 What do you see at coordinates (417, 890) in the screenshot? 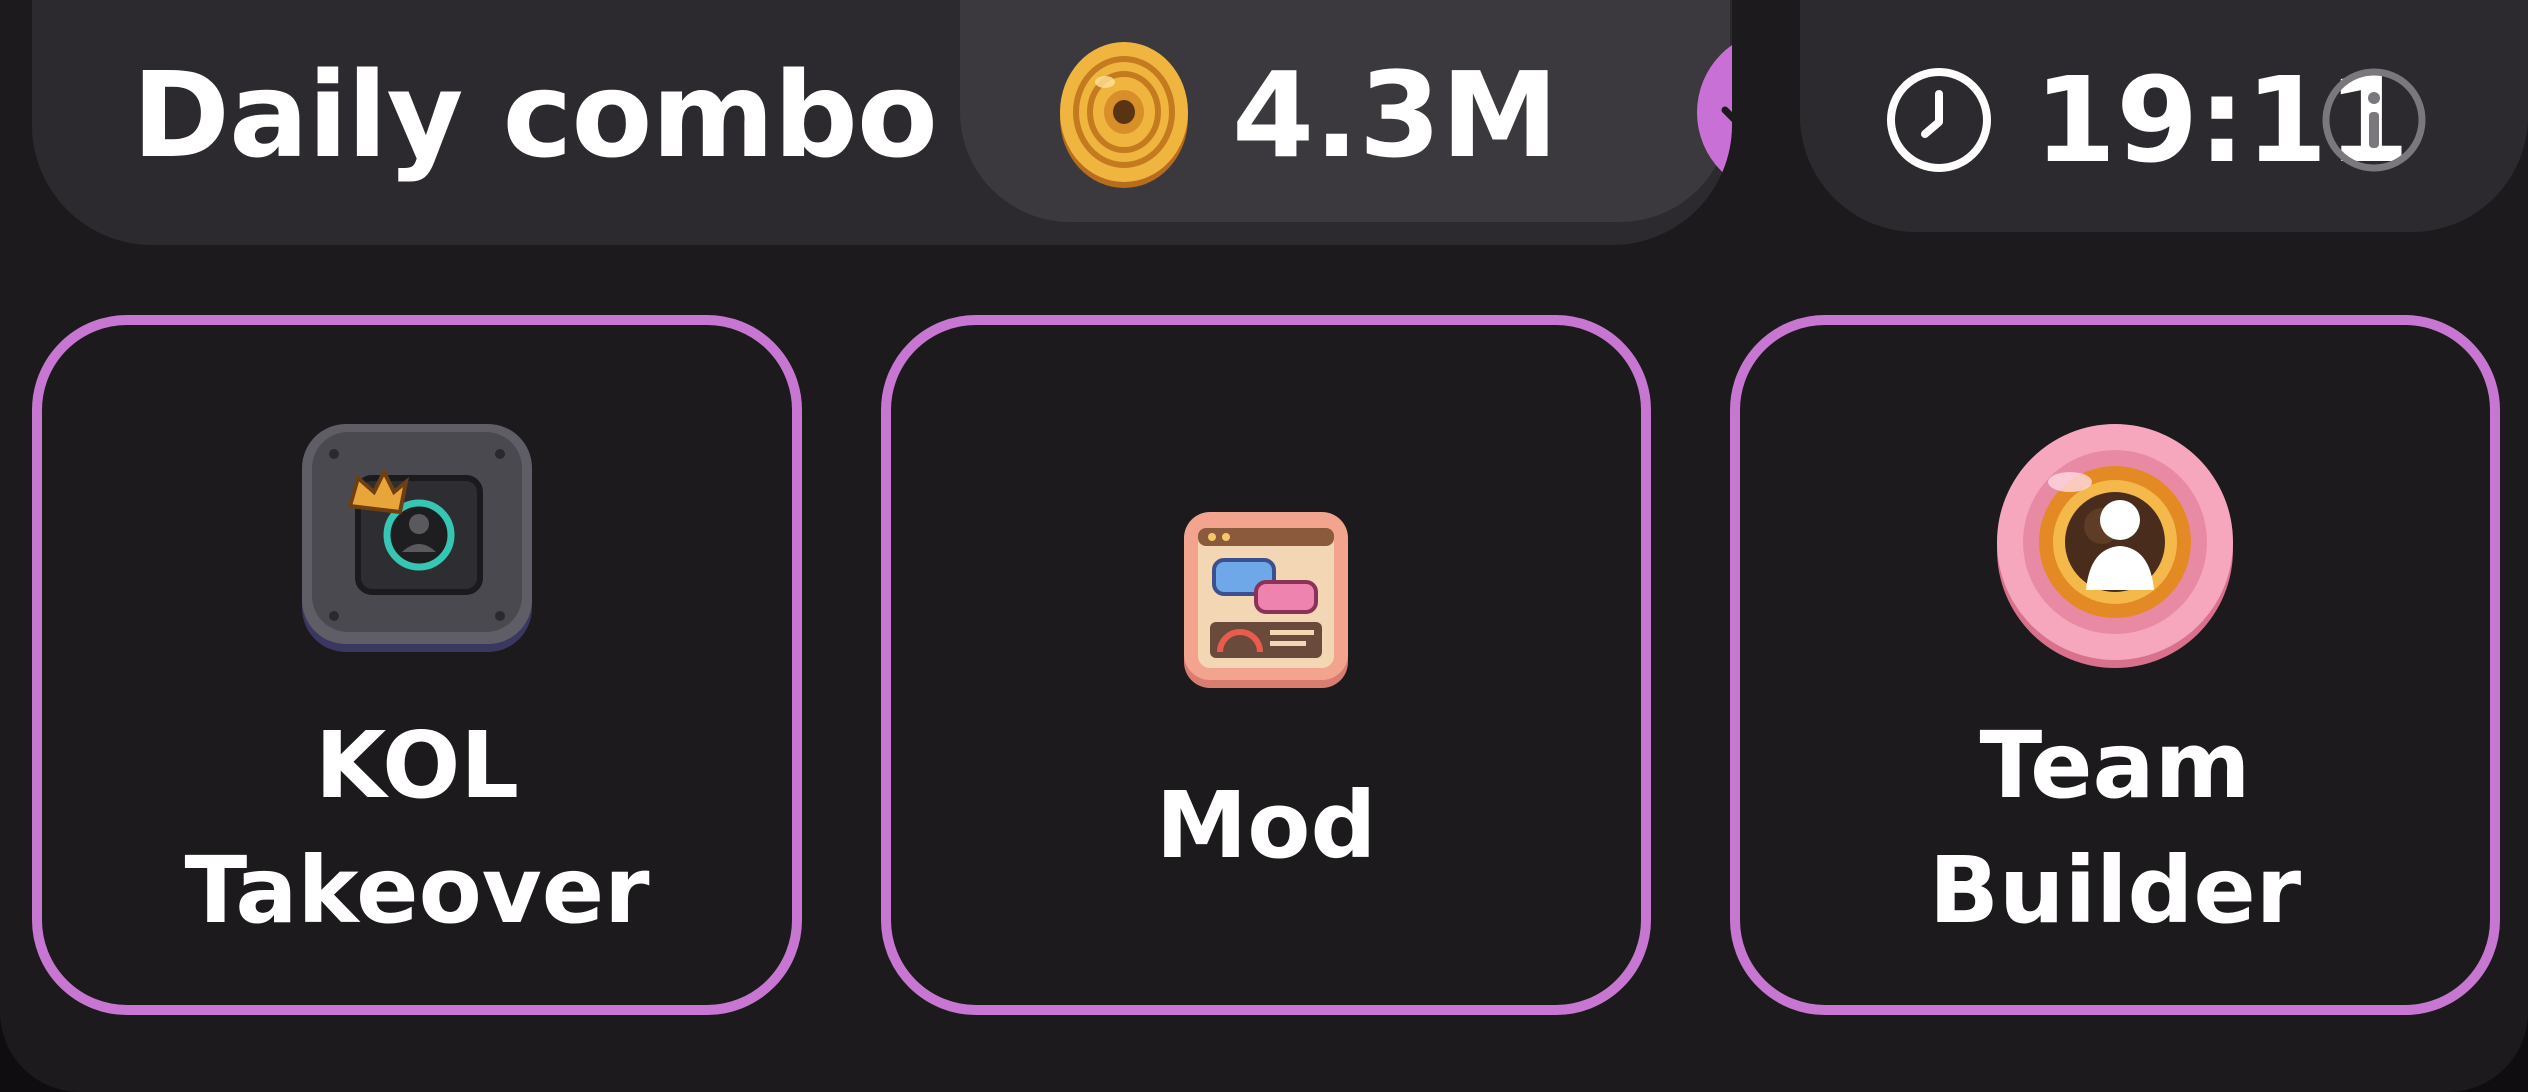
I see `card-label-line2: Takeover` at bounding box center [417, 890].